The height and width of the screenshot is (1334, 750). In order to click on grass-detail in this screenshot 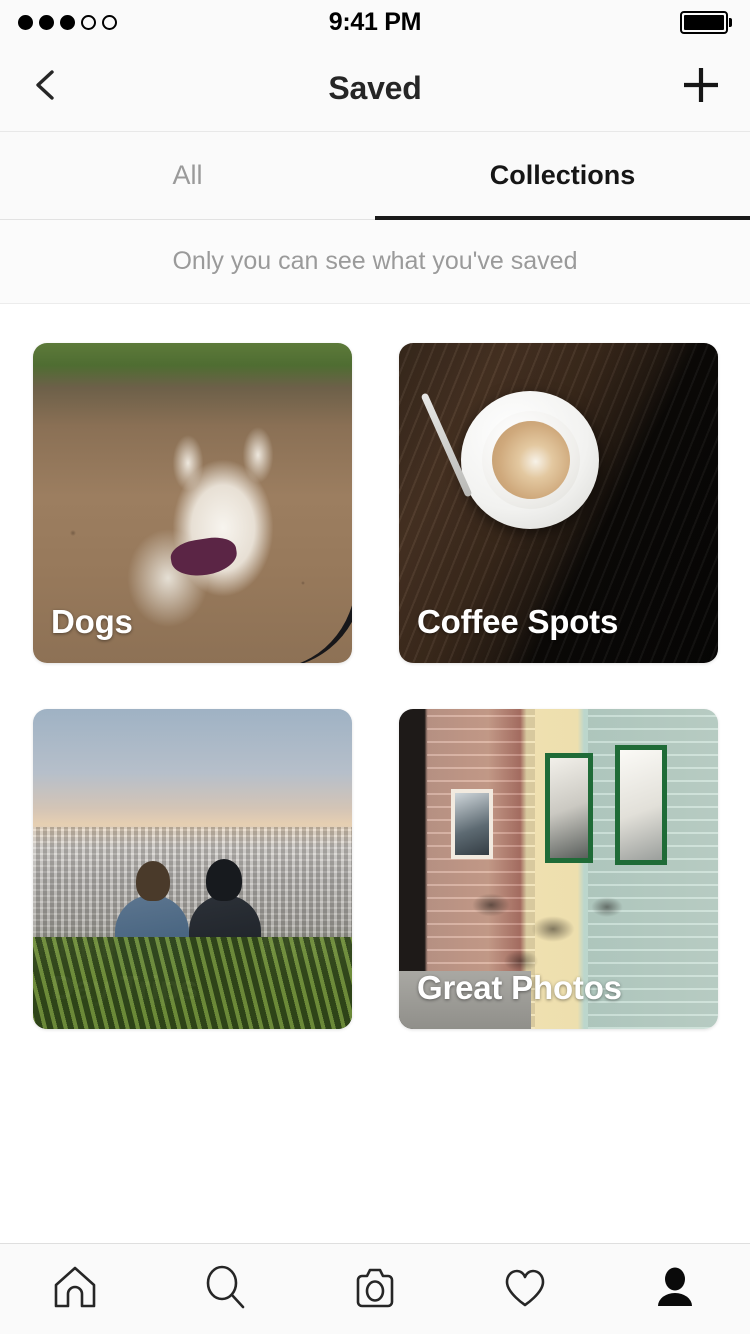, I will do `click(192, 983)`.